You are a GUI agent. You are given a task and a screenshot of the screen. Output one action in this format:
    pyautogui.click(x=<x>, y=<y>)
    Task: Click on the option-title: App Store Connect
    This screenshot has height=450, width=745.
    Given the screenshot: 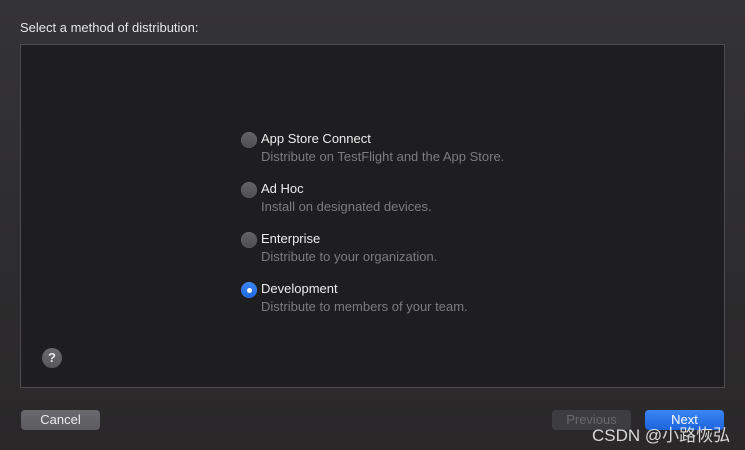 What is the action you would take?
    pyautogui.click(x=316, y=138)
    